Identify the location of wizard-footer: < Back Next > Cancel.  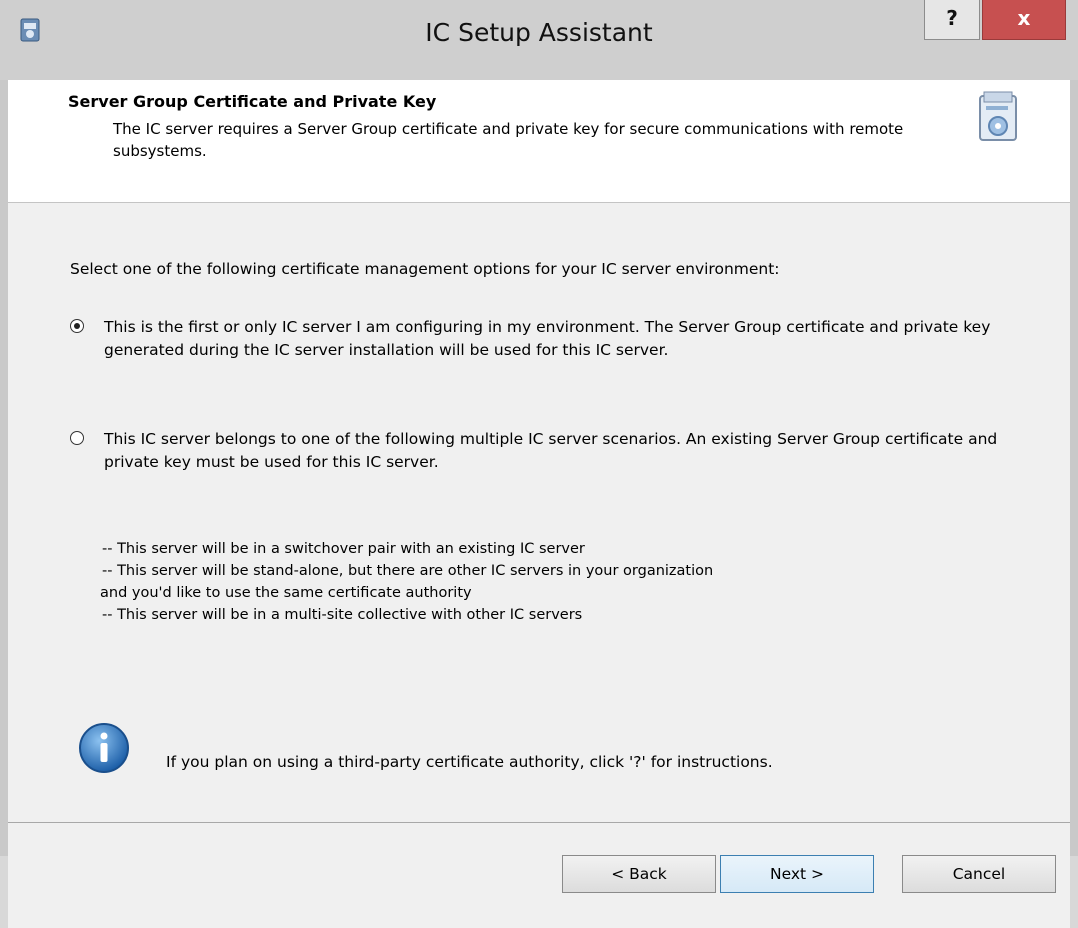
(539, 875).